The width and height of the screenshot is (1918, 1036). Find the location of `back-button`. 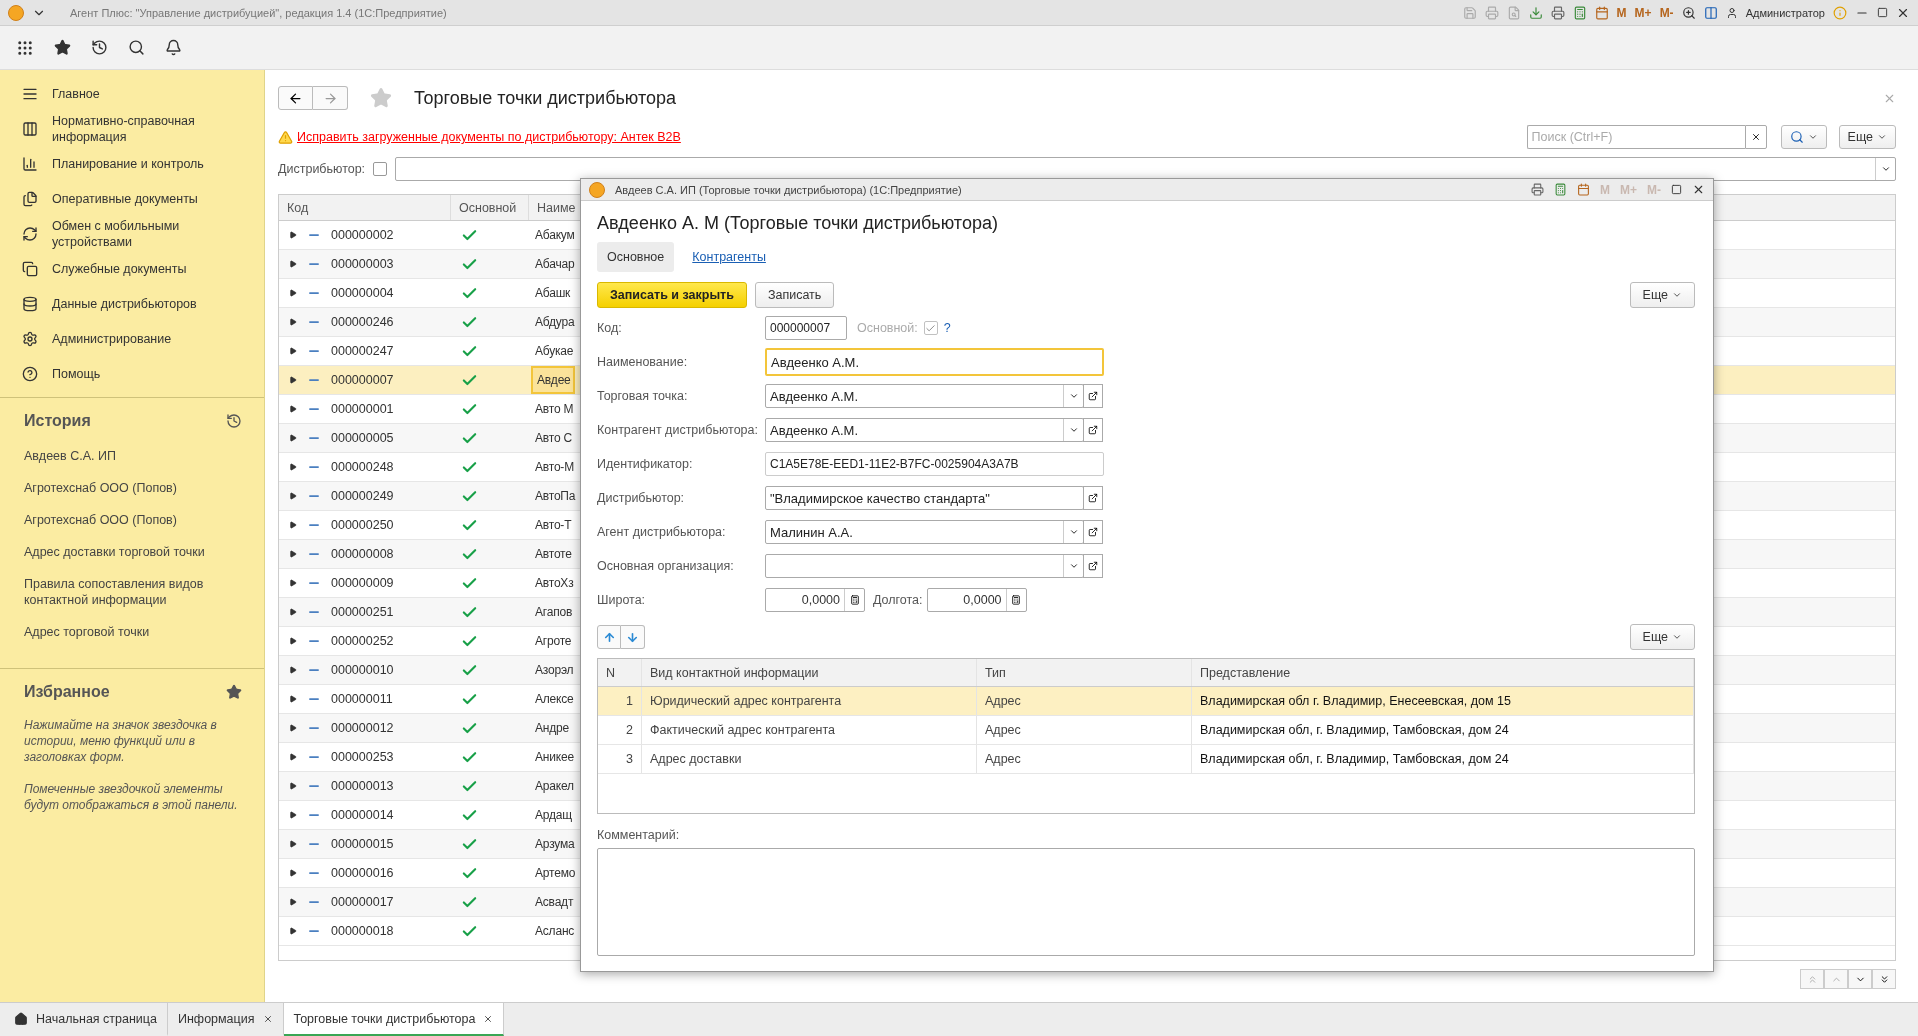

back-button is located at coordinates (295, 98).